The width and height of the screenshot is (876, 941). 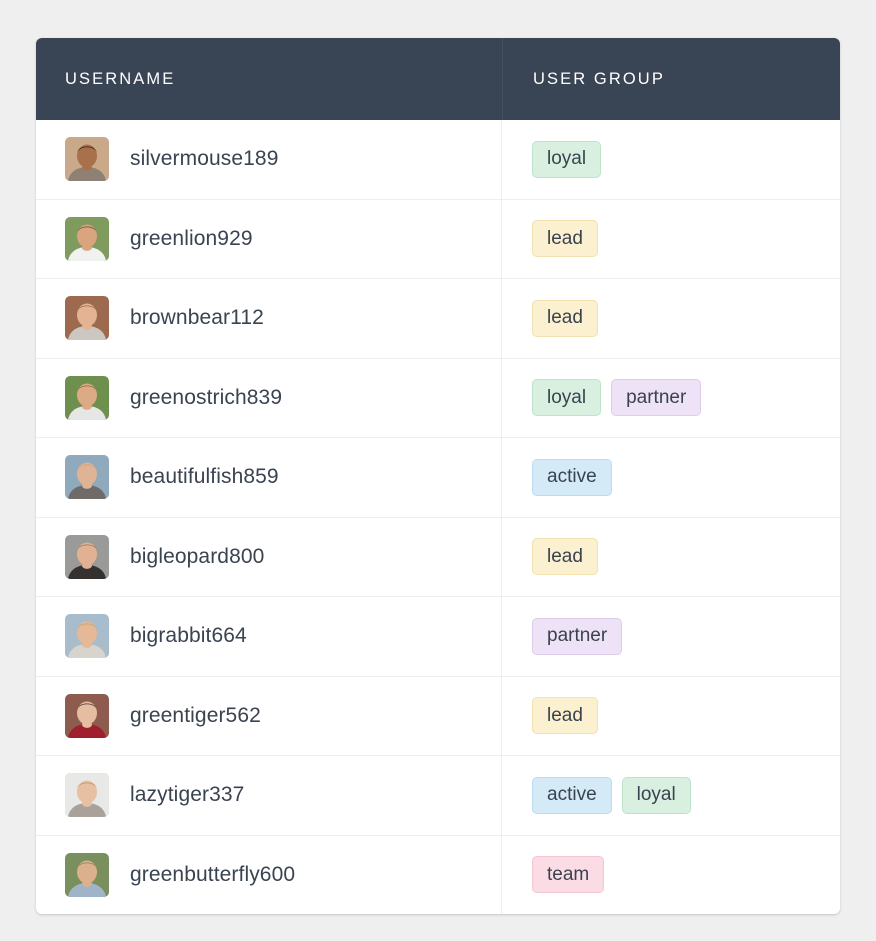 I want to click on table-header-row: USERNAME USER GROUP, so click(x=438, y=79).